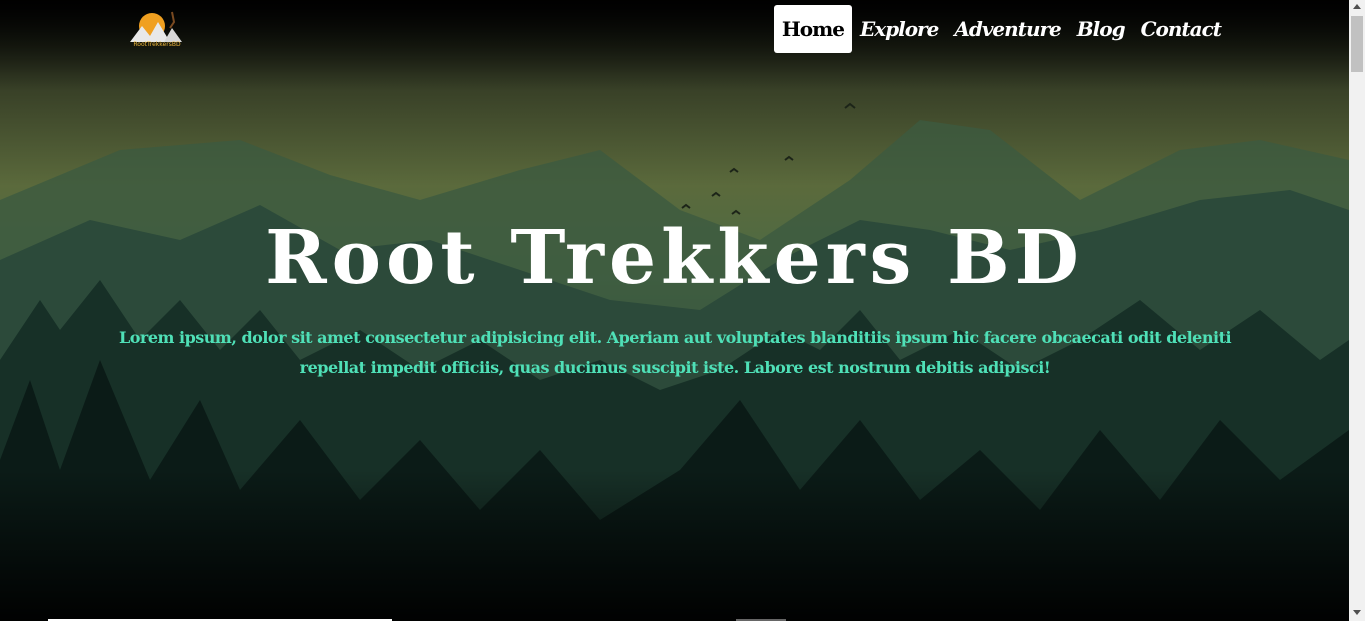 Image resolution: width=1365 pixels, height=621 pixels. Describe the element at coordinates (1101, 29) in the screenshot. I see `nav-blog-link: Blog` at that location.